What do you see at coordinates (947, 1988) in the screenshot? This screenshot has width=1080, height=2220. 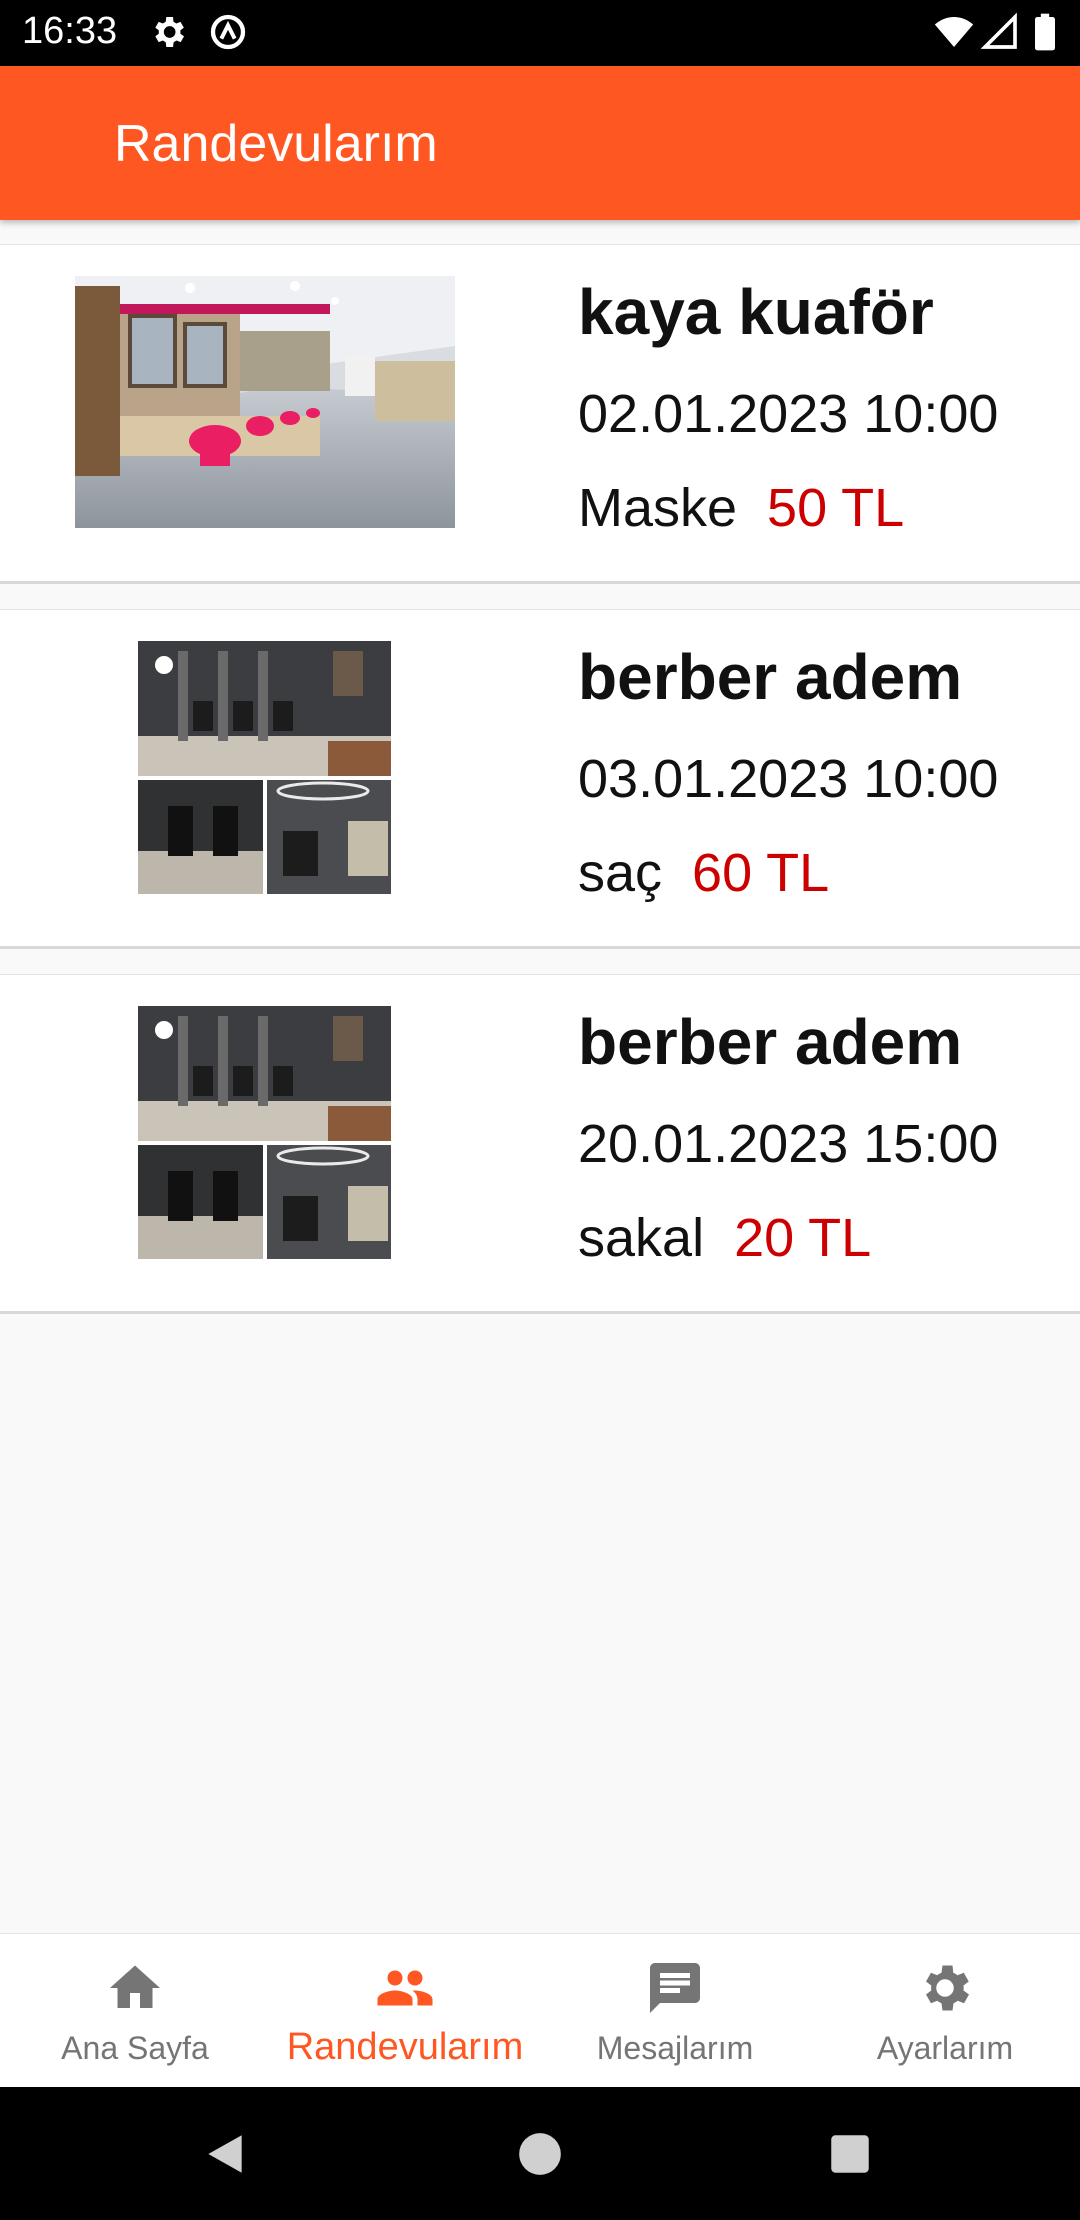 I see `gear-icon` at bounding box center [947, 1988].